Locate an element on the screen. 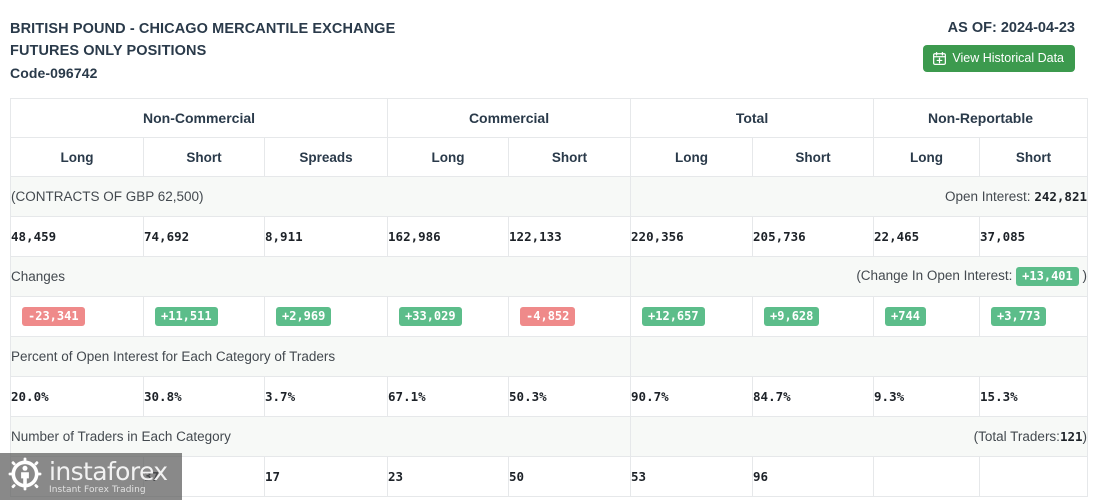 The width and height of the screenshot is (1097, 500). changes-comm-short: -4,852 is located at coordinates (548, 316).